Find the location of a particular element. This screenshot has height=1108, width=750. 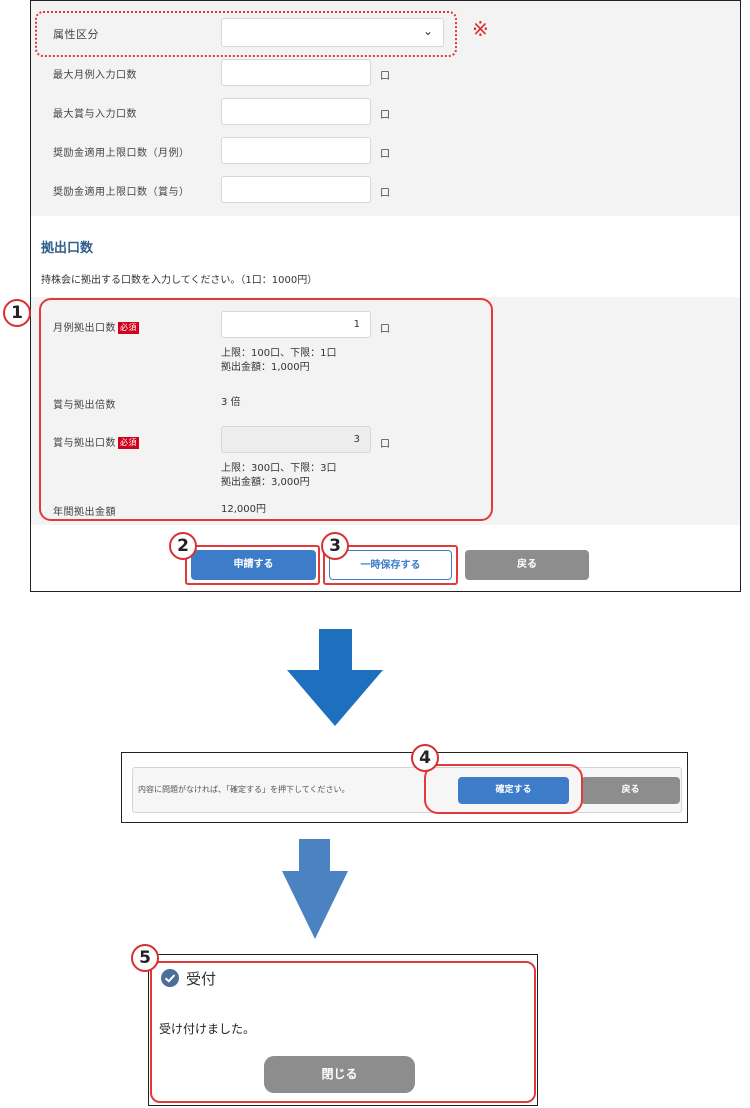

field-label: 最大月例入力口数 is located at coordinates (95, 75).